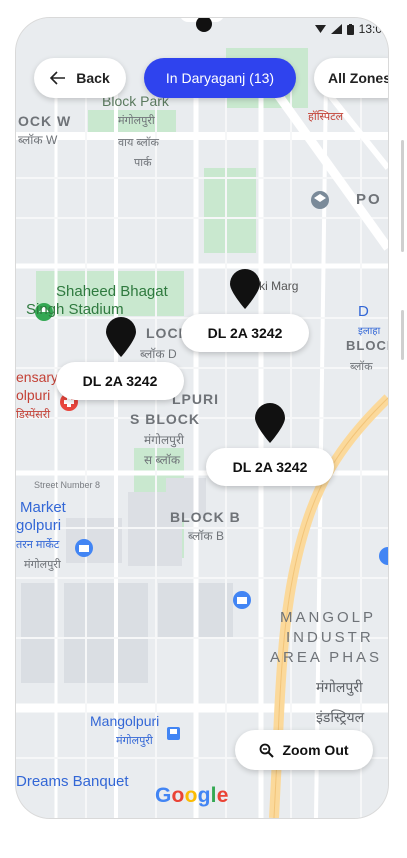 The height and width of the screenshot is (858, 407). Describe the element at coordinates (58, 78) in the screenshot. I see `arrow-left-icon` at that location.